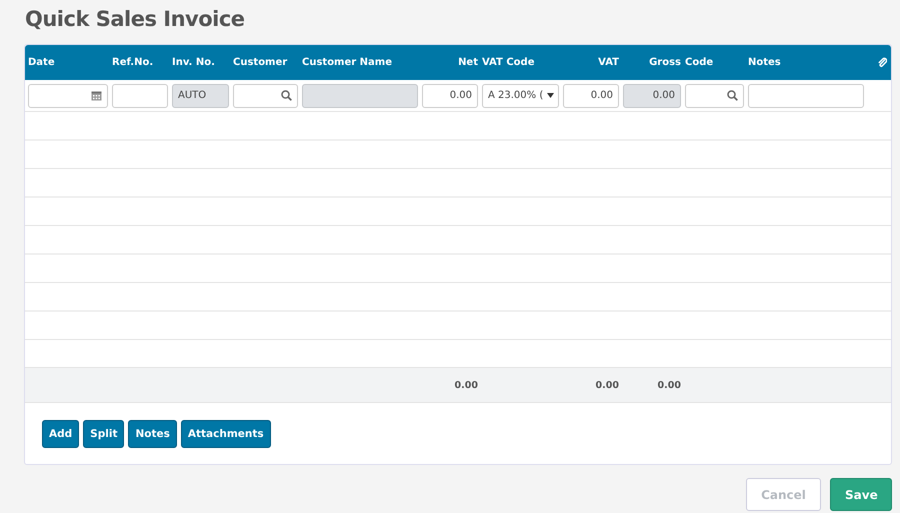 This screenshot has width=900, height=513. I want to click on dropdown-arrow-icon, so click(550, 95).